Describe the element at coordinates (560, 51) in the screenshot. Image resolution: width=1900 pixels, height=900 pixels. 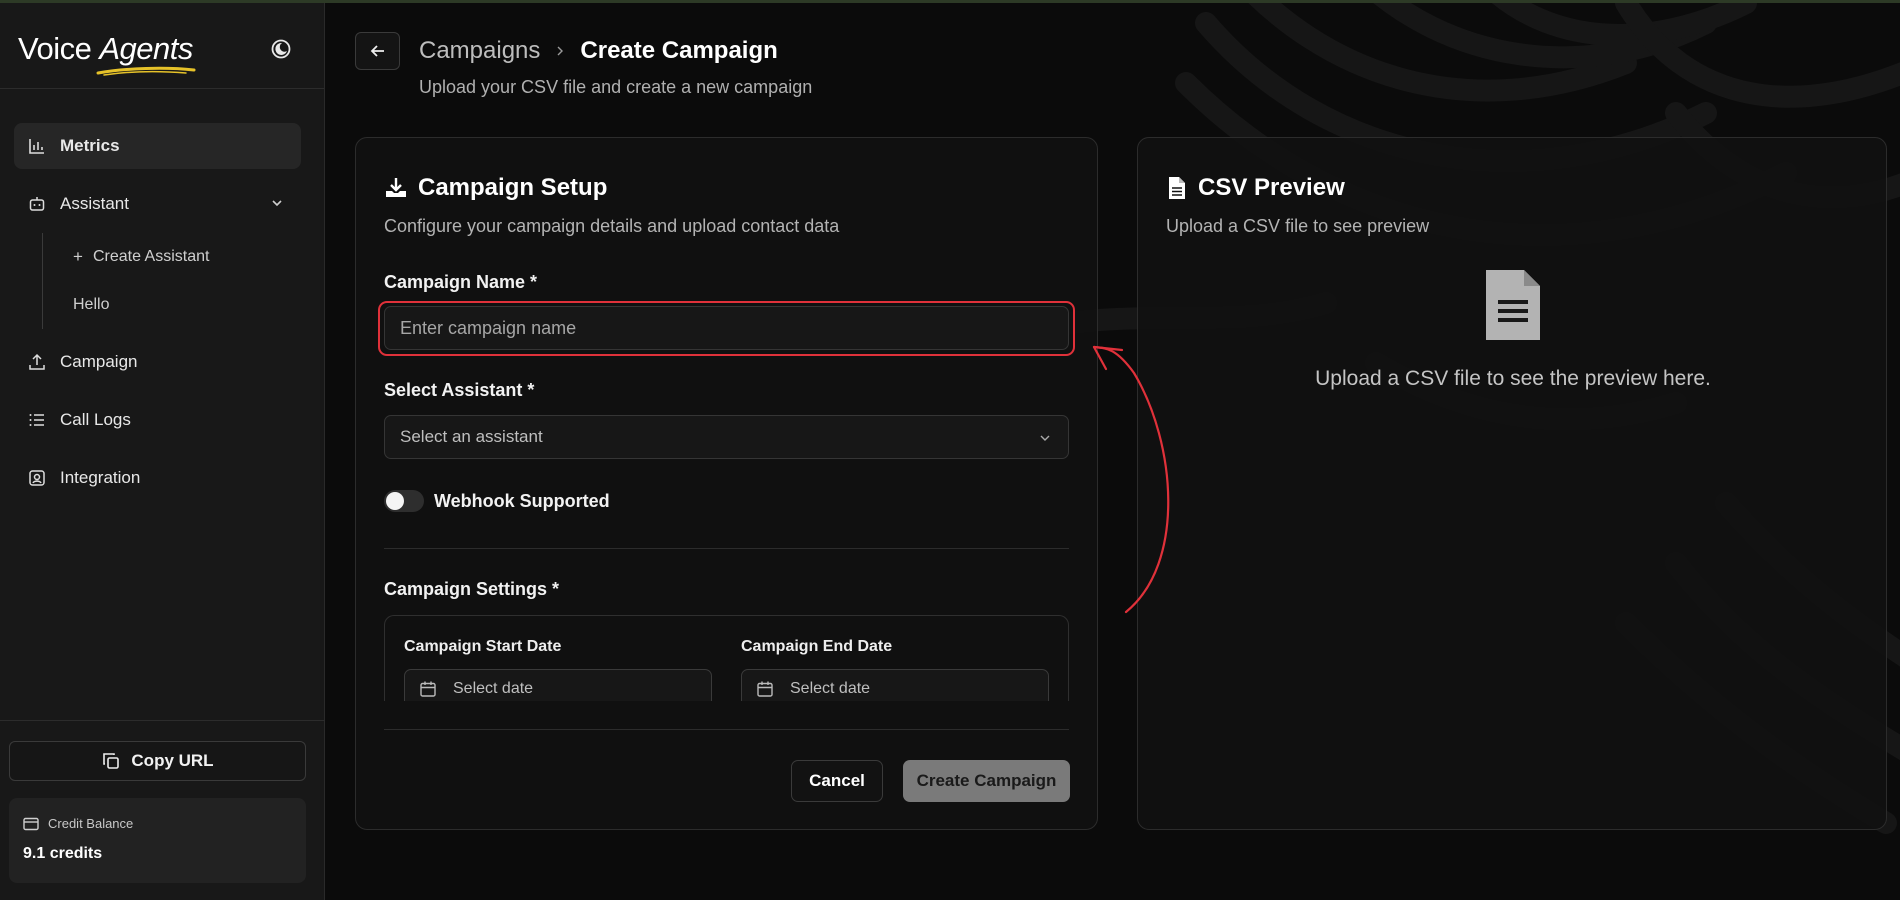
I see `chevron-right-icon` at that location.